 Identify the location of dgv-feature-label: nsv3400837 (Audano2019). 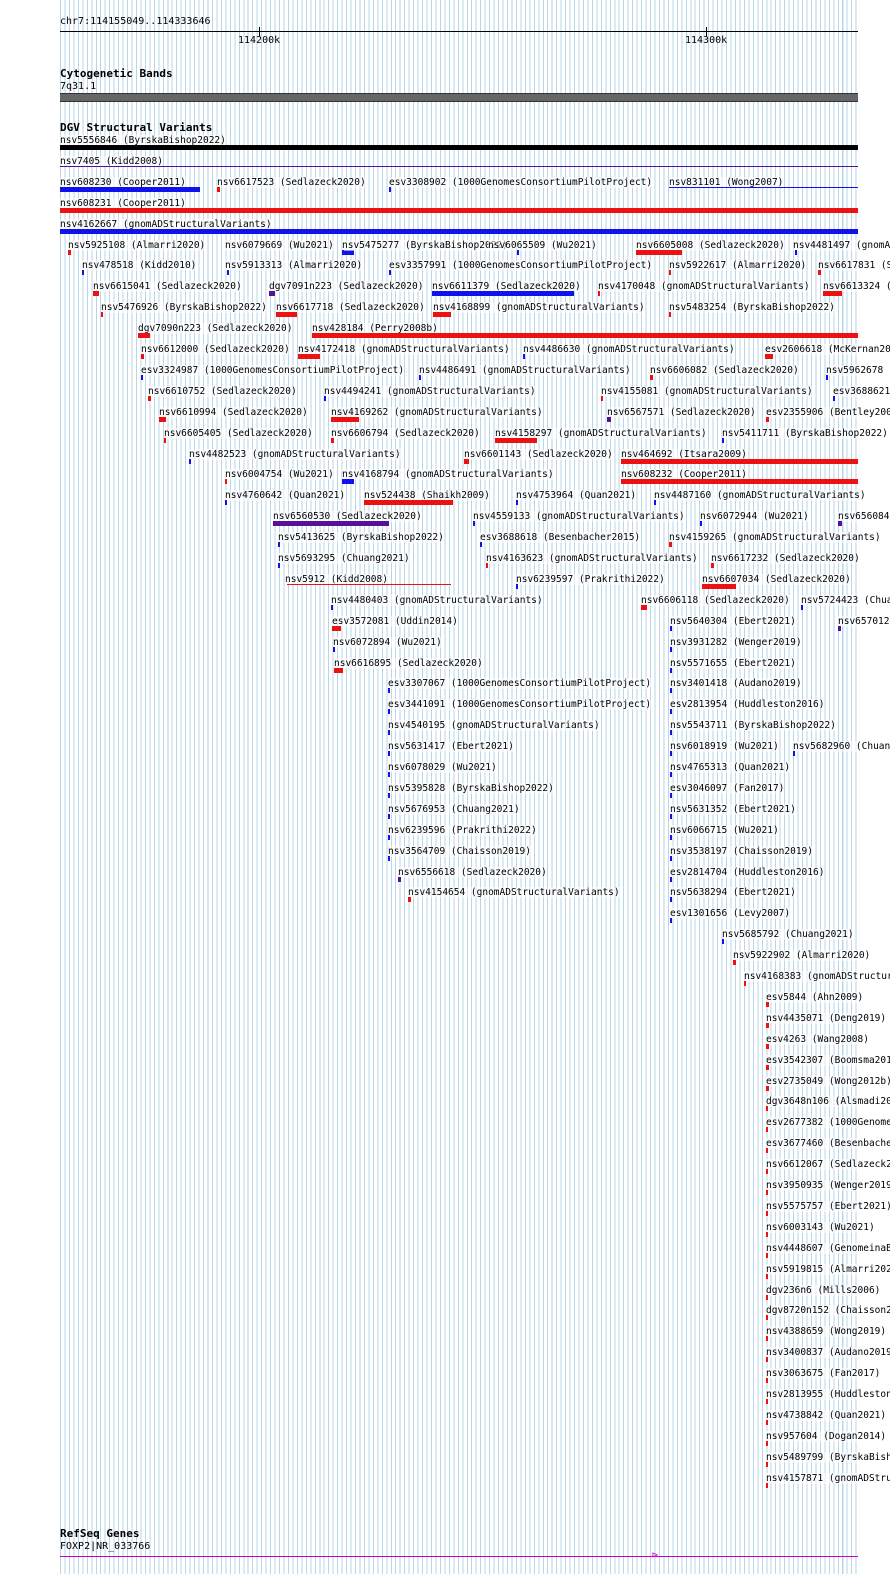
(828, 1352).